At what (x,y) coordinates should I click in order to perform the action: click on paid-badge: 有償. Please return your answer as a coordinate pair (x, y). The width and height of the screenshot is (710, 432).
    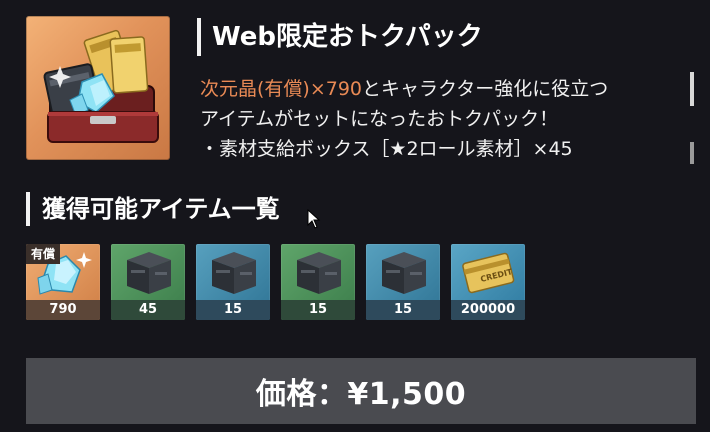
    Looking at the image, I should click on (43, 254).